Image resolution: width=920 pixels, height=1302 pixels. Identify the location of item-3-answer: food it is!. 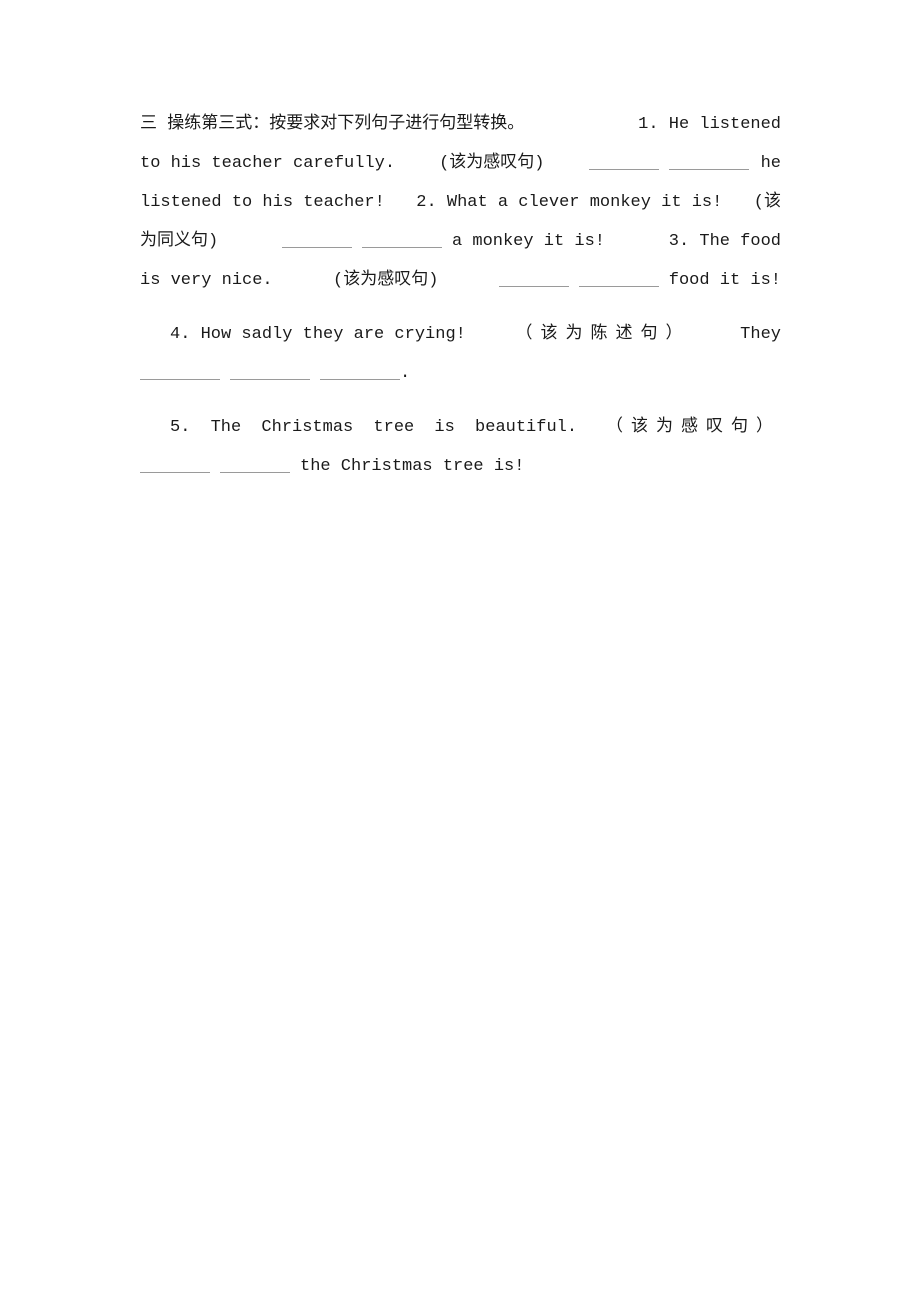
(724, 280).